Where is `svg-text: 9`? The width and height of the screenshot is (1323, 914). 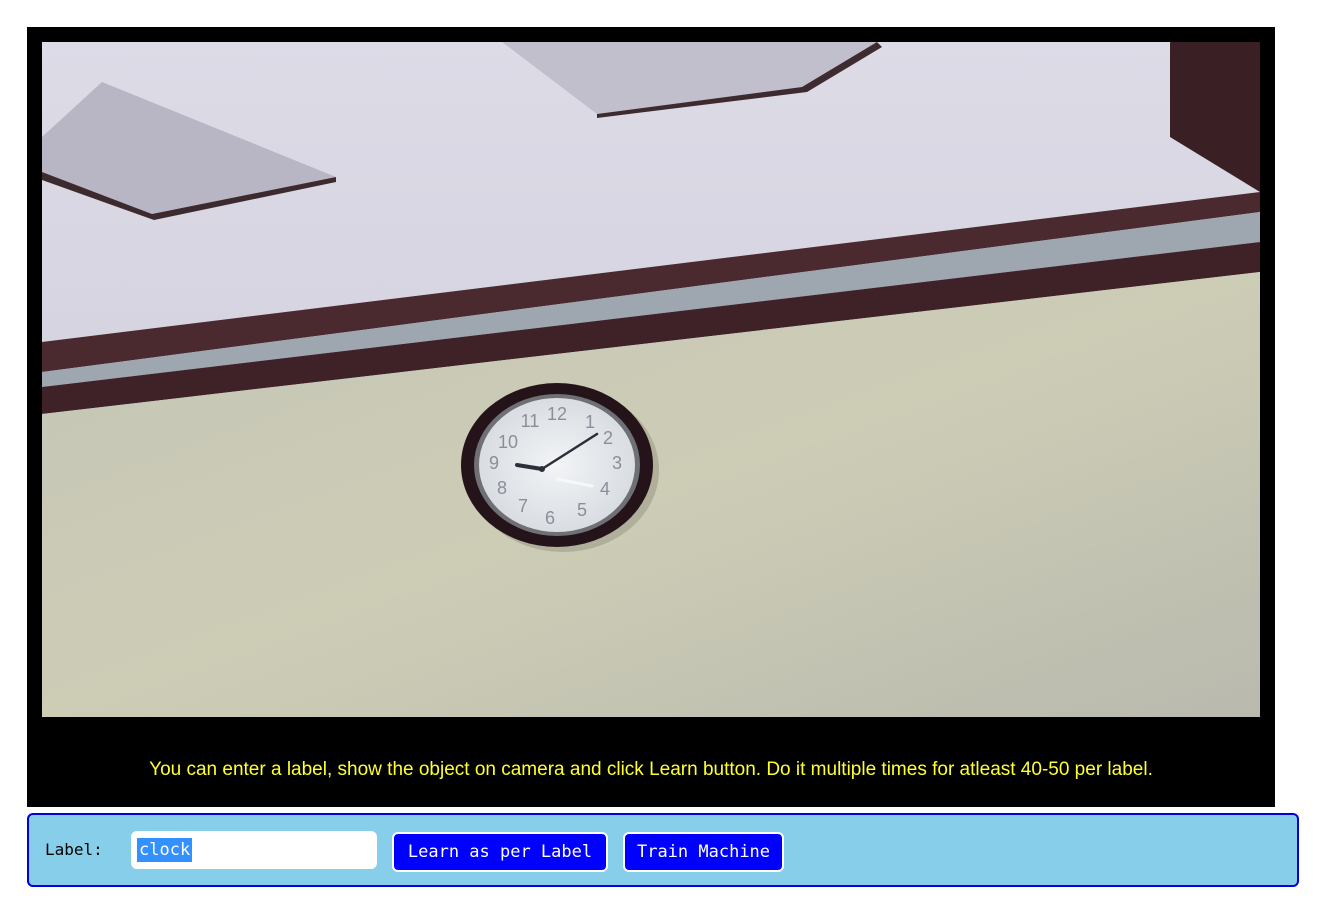
svg-text: 9 is located at coordinates (494, 463).